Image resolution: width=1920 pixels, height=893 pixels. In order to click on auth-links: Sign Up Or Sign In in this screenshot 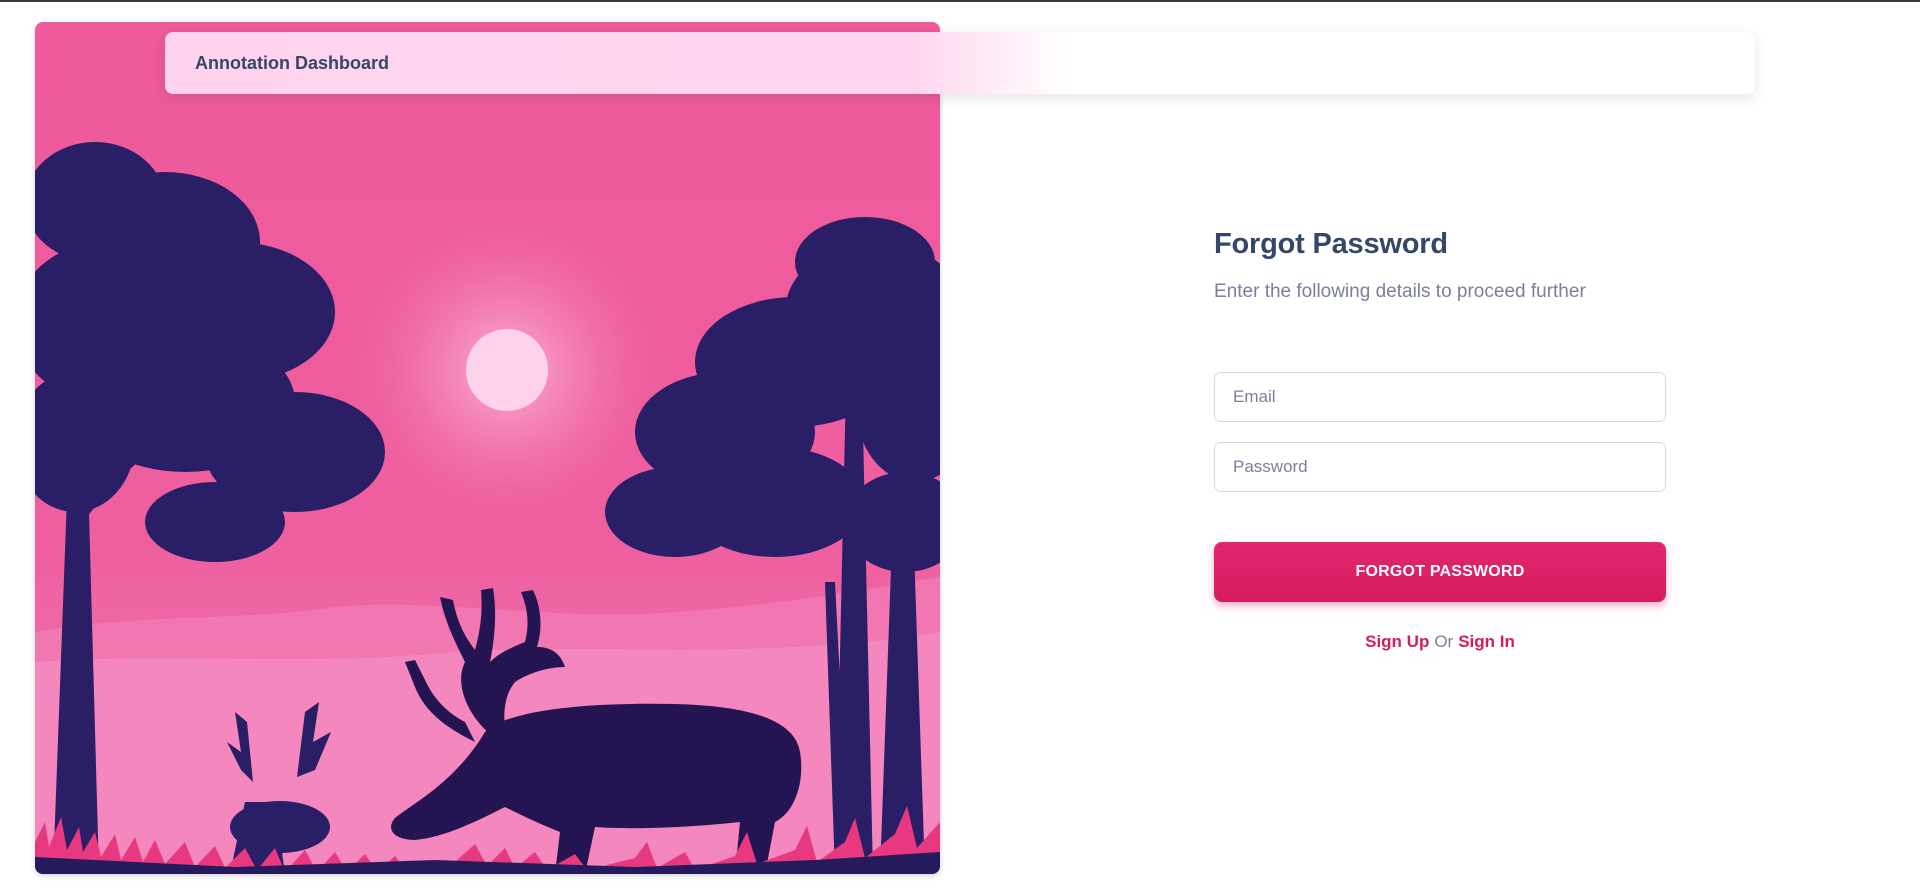, I will do `click(1440, 642)`.